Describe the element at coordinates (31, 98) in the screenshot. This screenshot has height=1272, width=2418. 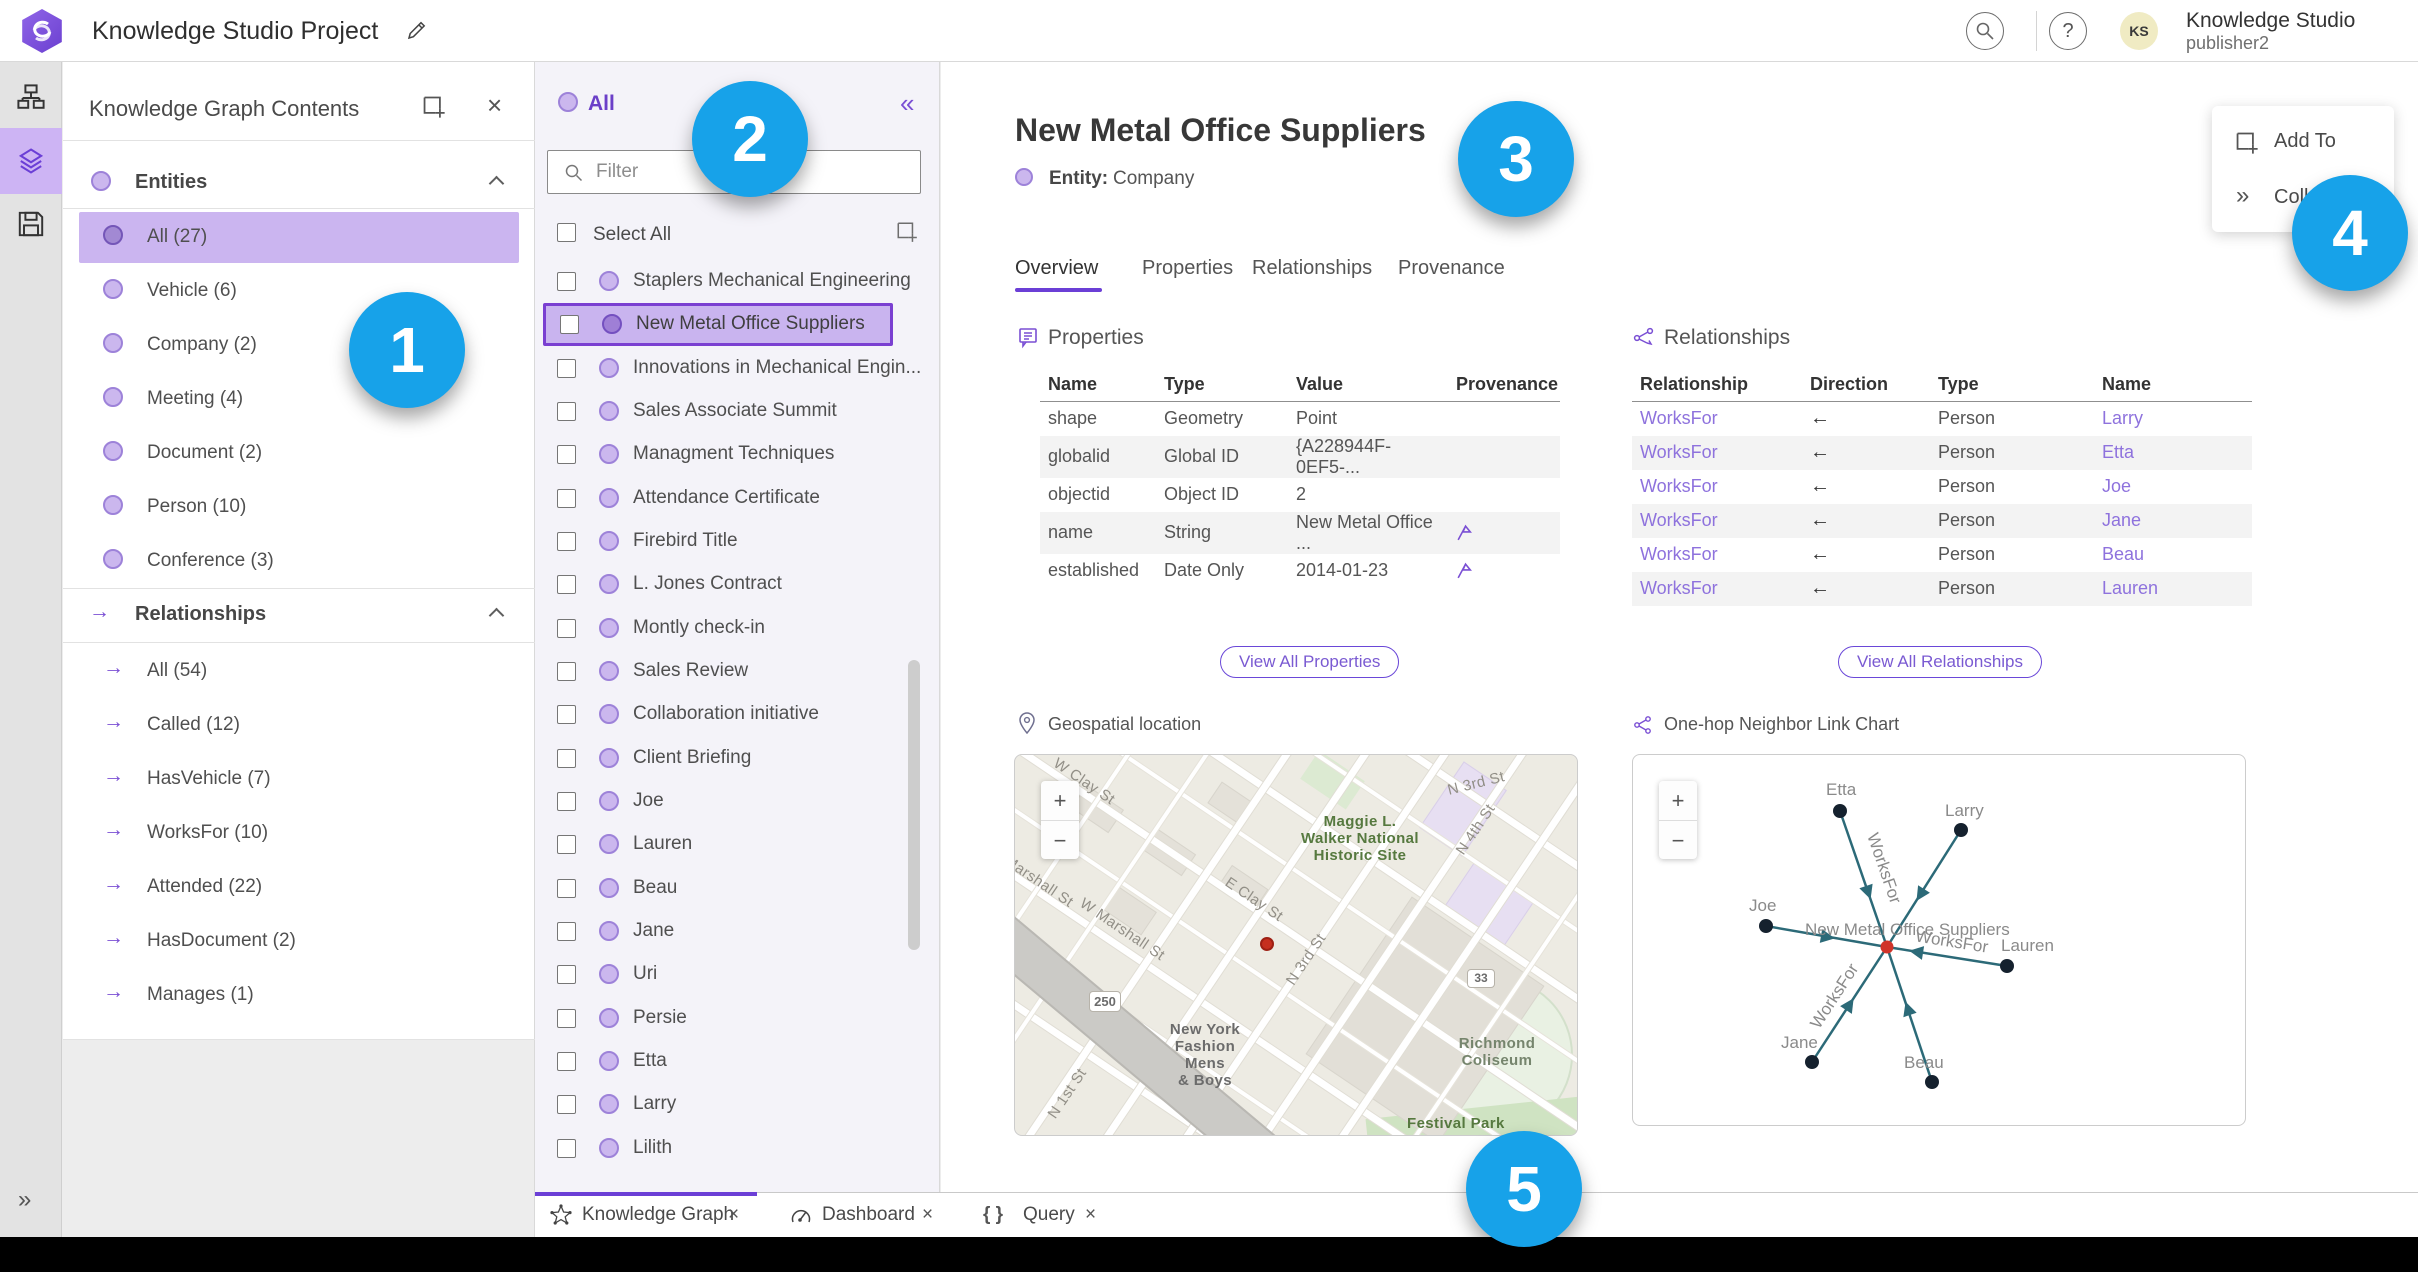
I see `project-tree-icon` at that location.